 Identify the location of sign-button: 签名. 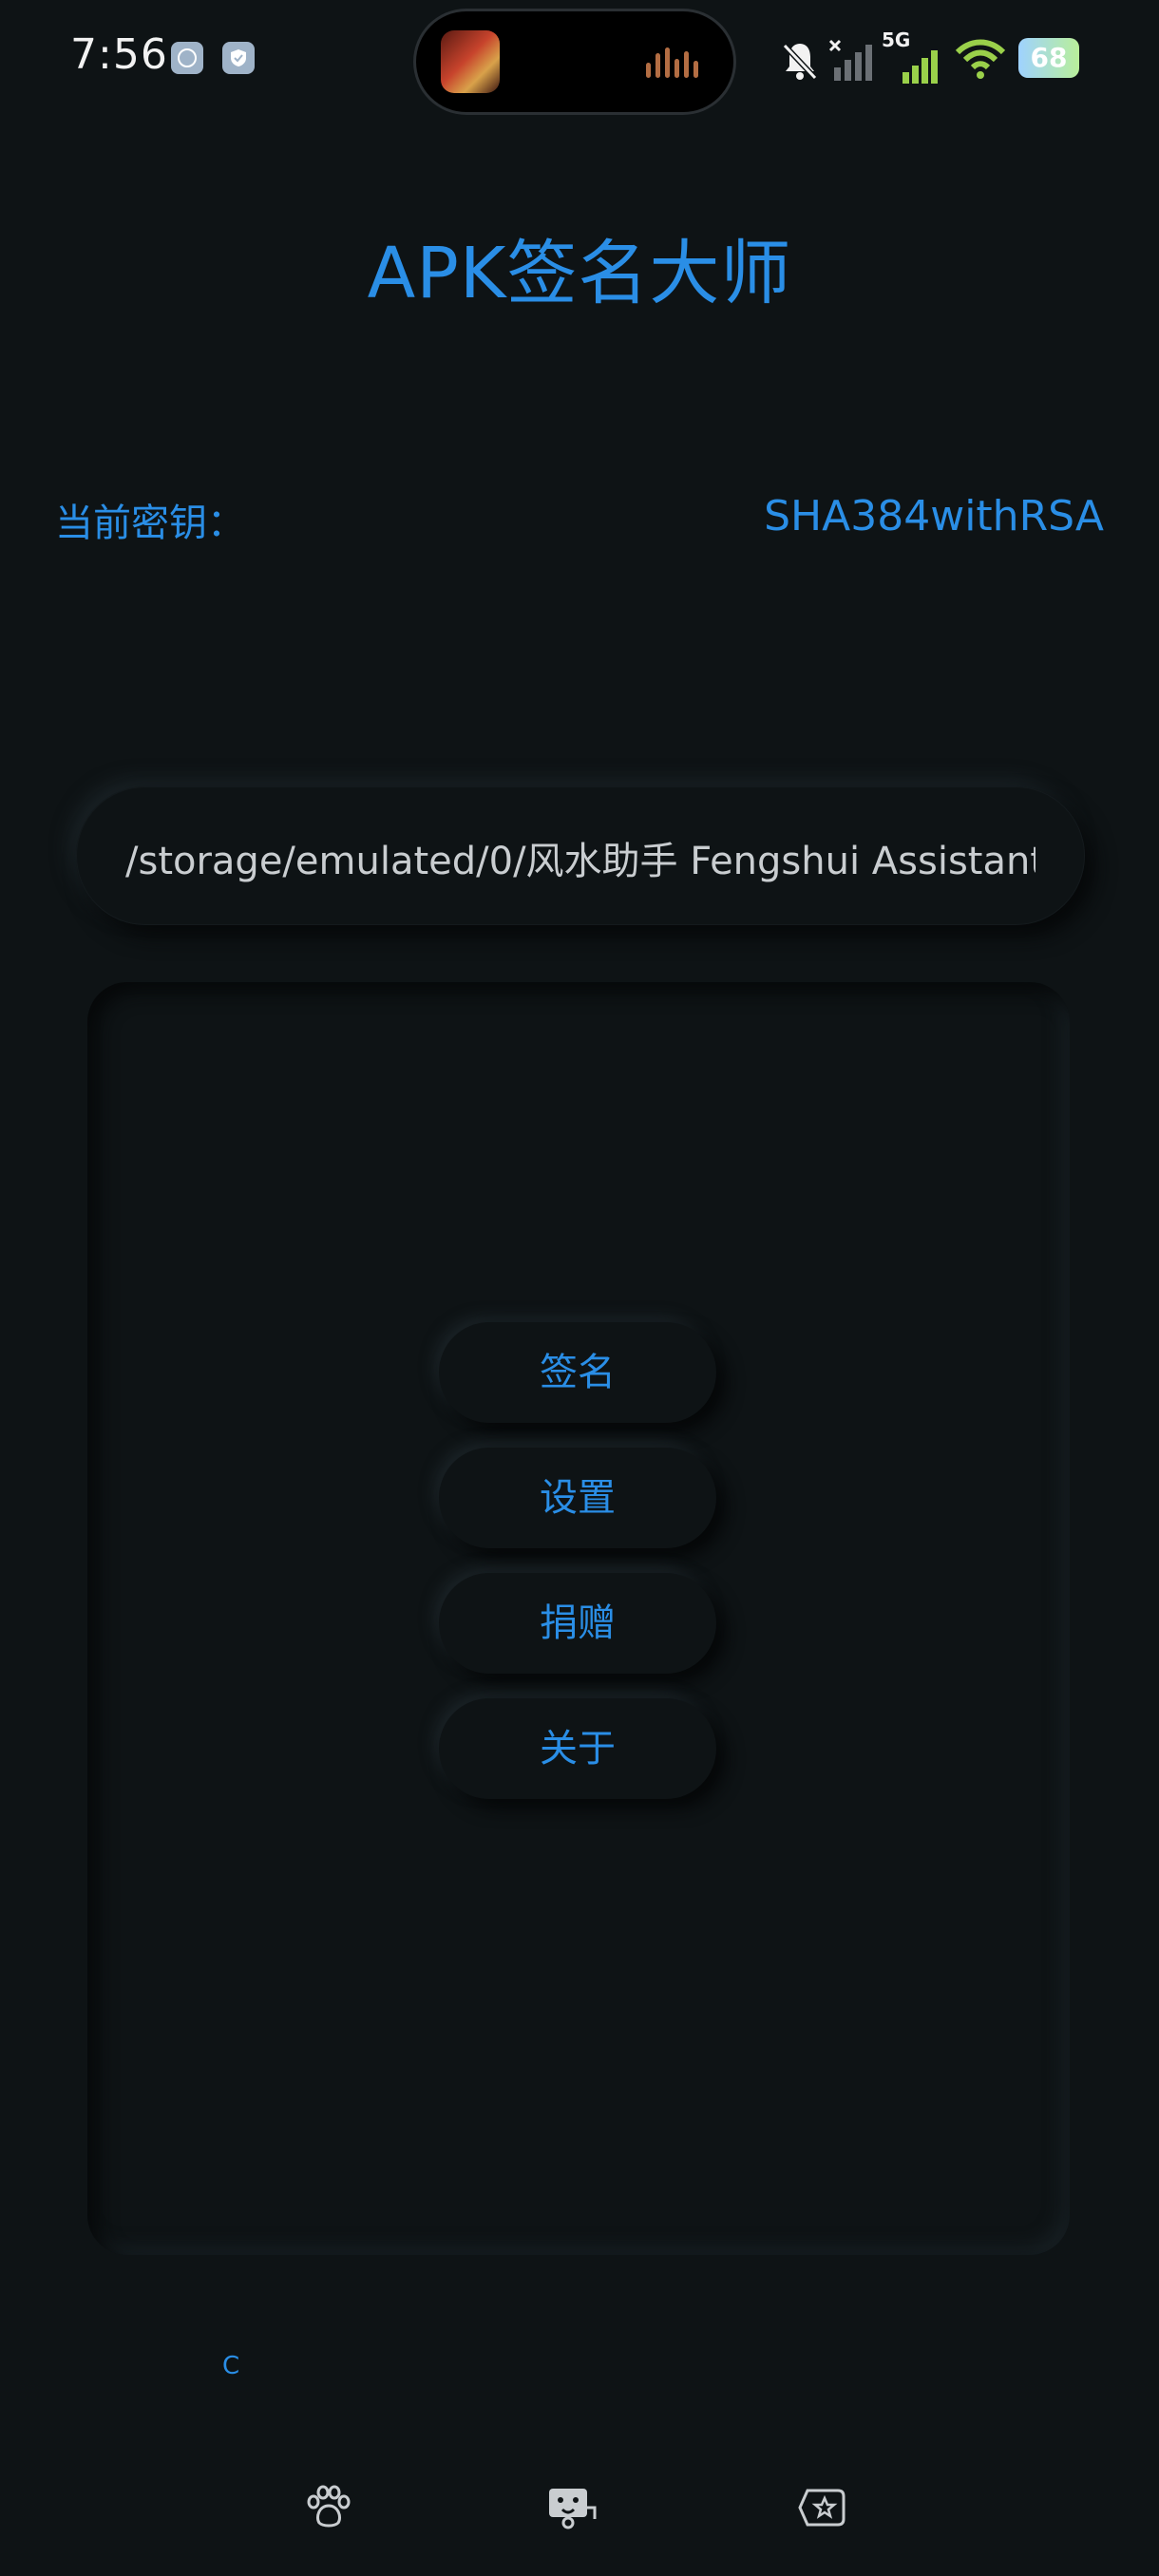
(577, 1372).